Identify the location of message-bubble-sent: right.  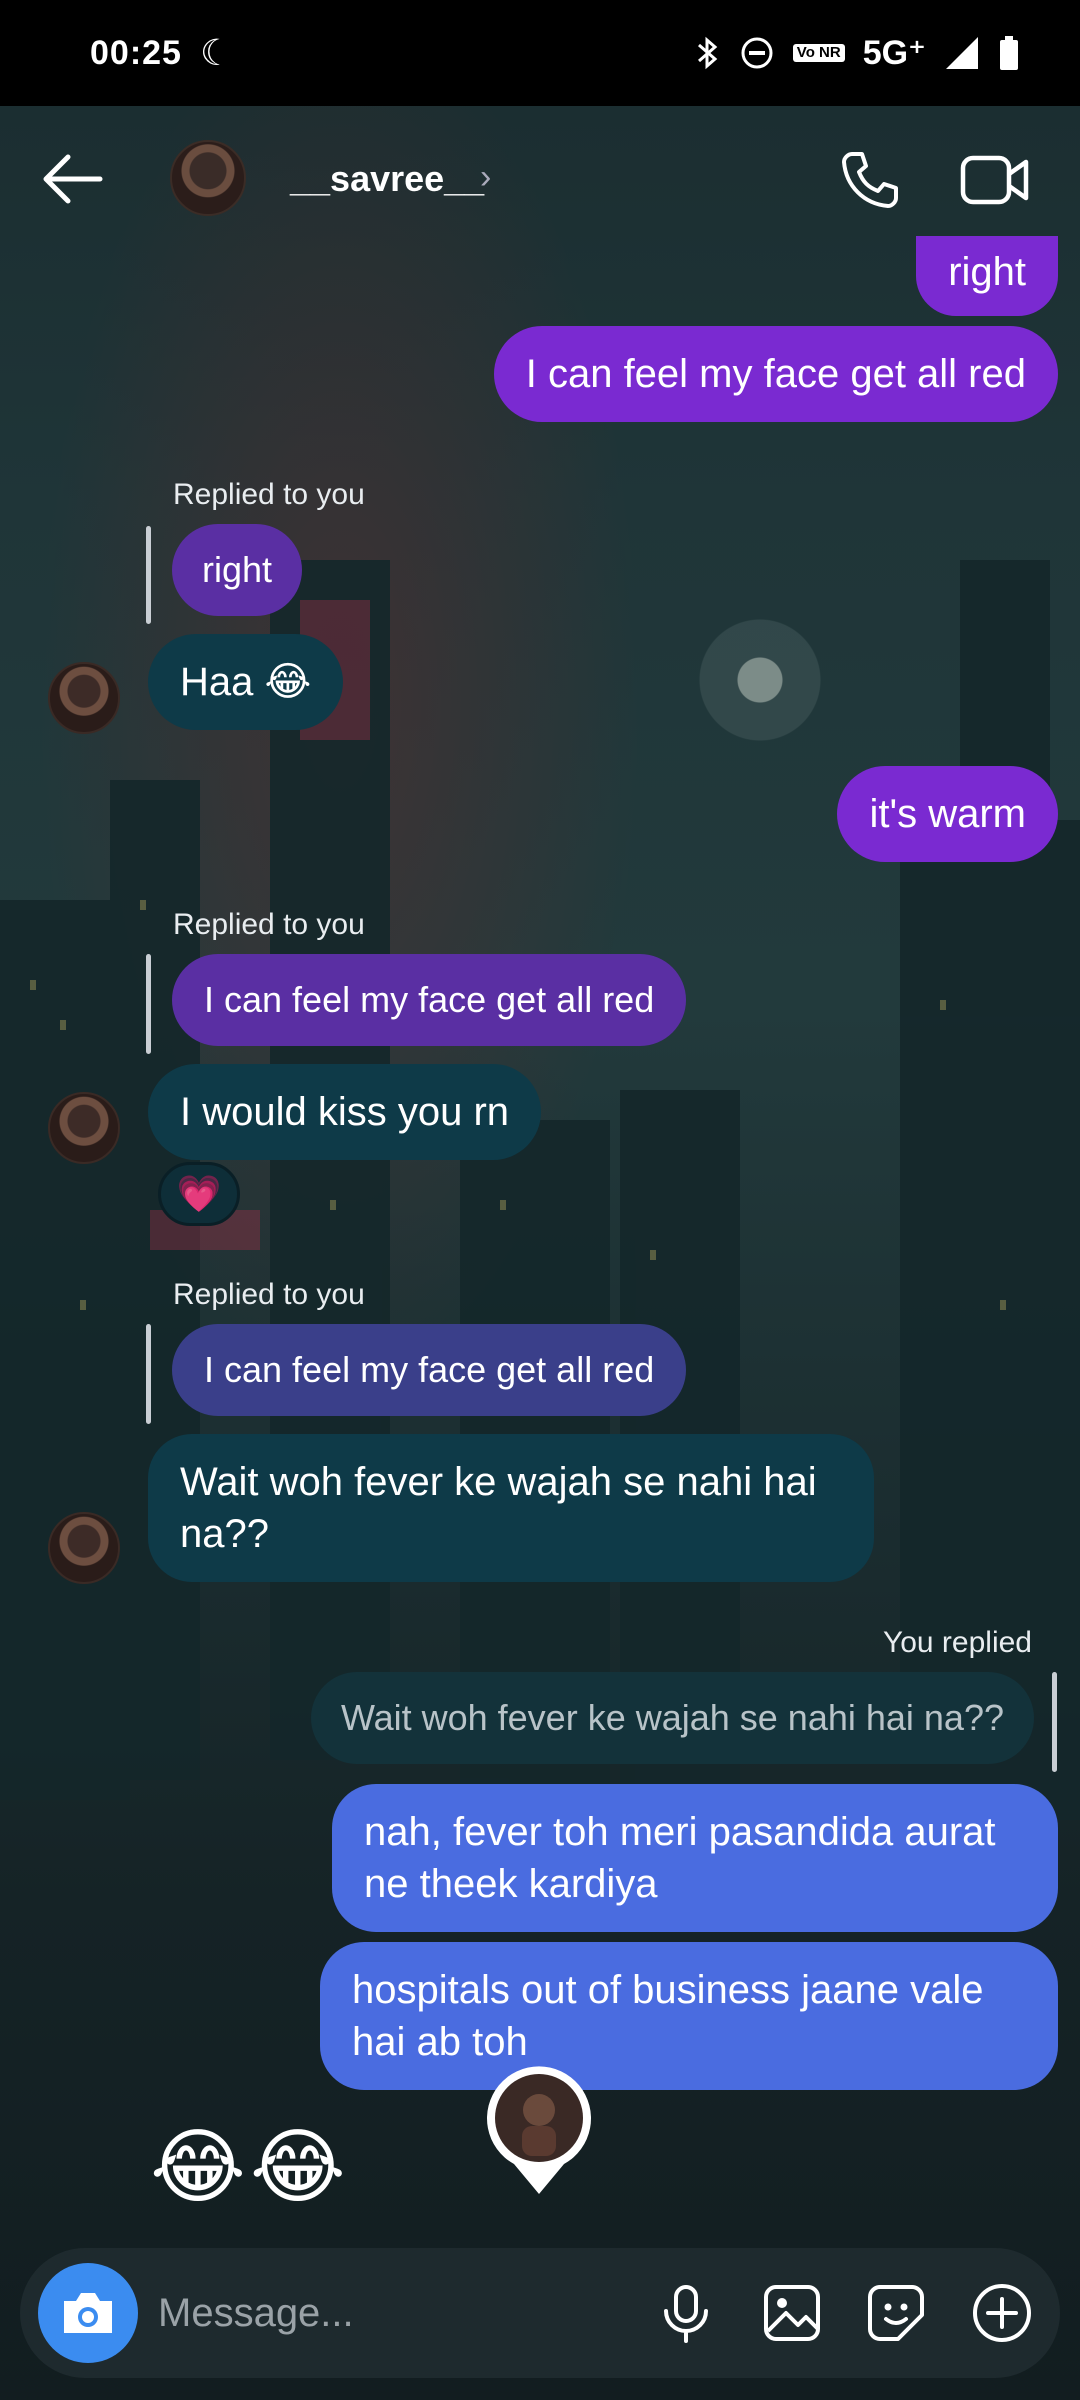
(987, 276).